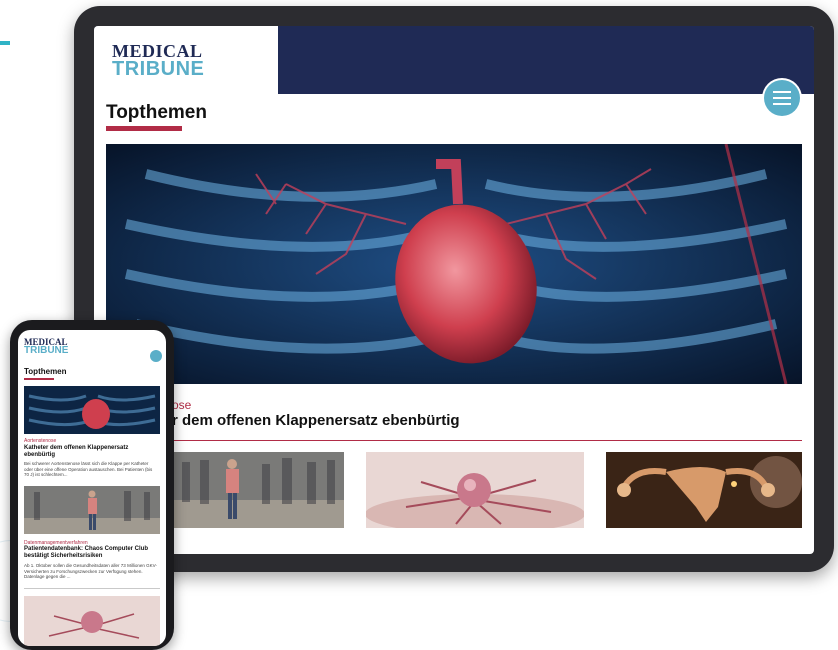 The width and height of the screenshot is (838, 650). Describe the element at coordinates (454, 60) in the screenshot. I see `site-header: MEDICAL TRIBUNE` at that location.